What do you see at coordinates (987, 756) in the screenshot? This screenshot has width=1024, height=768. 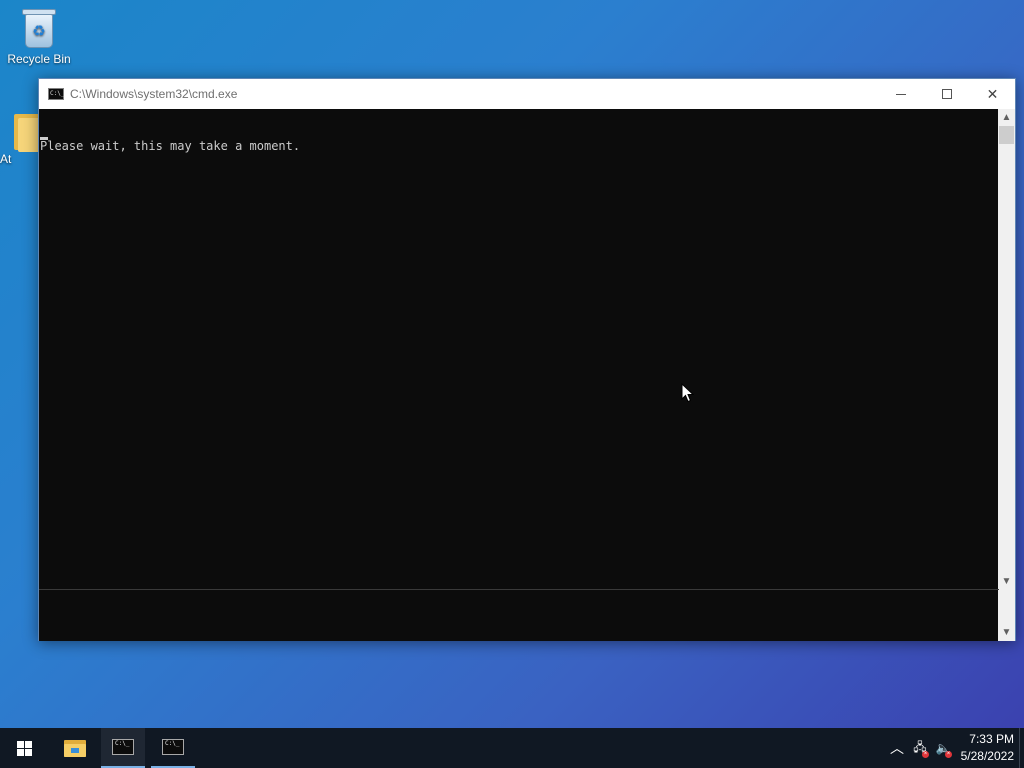 I see `clock-date: 5/28/2022` at bounding box center [987, 756].